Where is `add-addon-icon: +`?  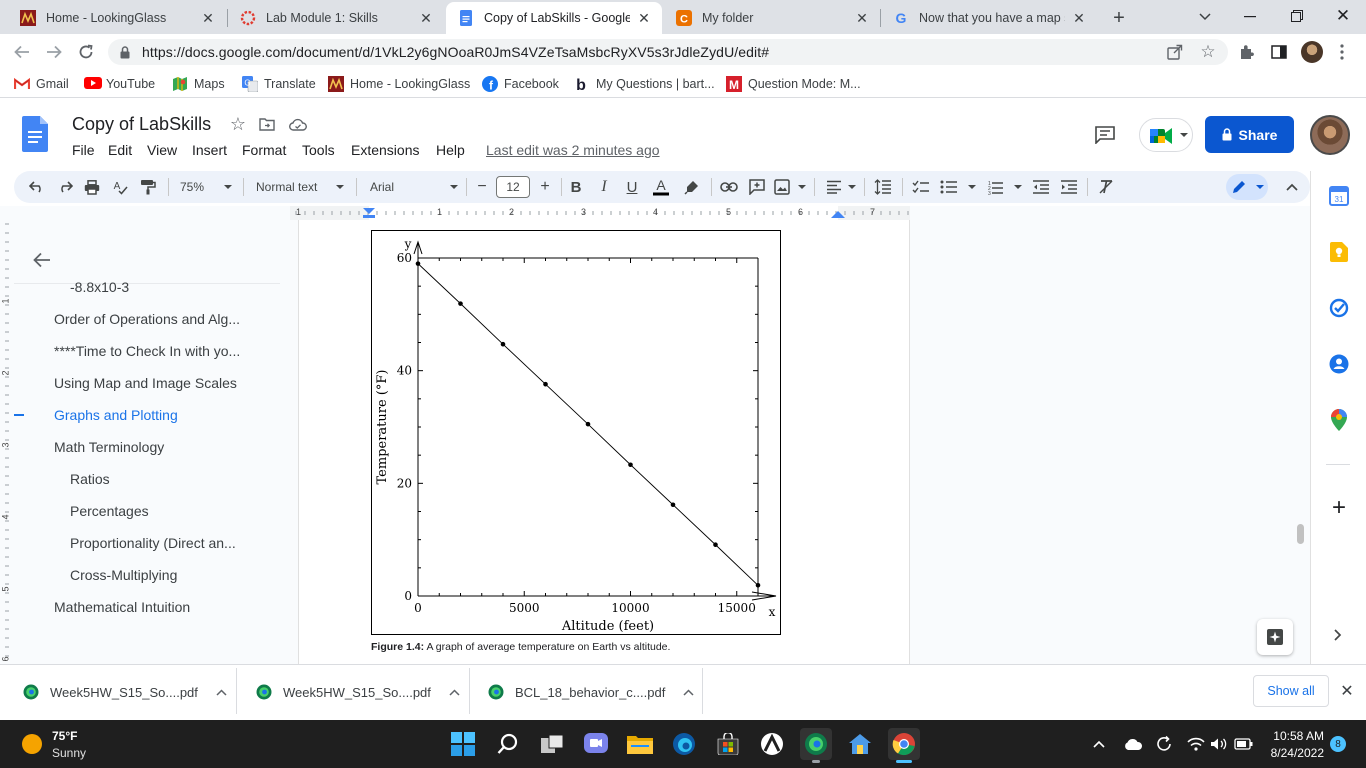
add-addon-icon: + is located at coordinates (1339, 507).